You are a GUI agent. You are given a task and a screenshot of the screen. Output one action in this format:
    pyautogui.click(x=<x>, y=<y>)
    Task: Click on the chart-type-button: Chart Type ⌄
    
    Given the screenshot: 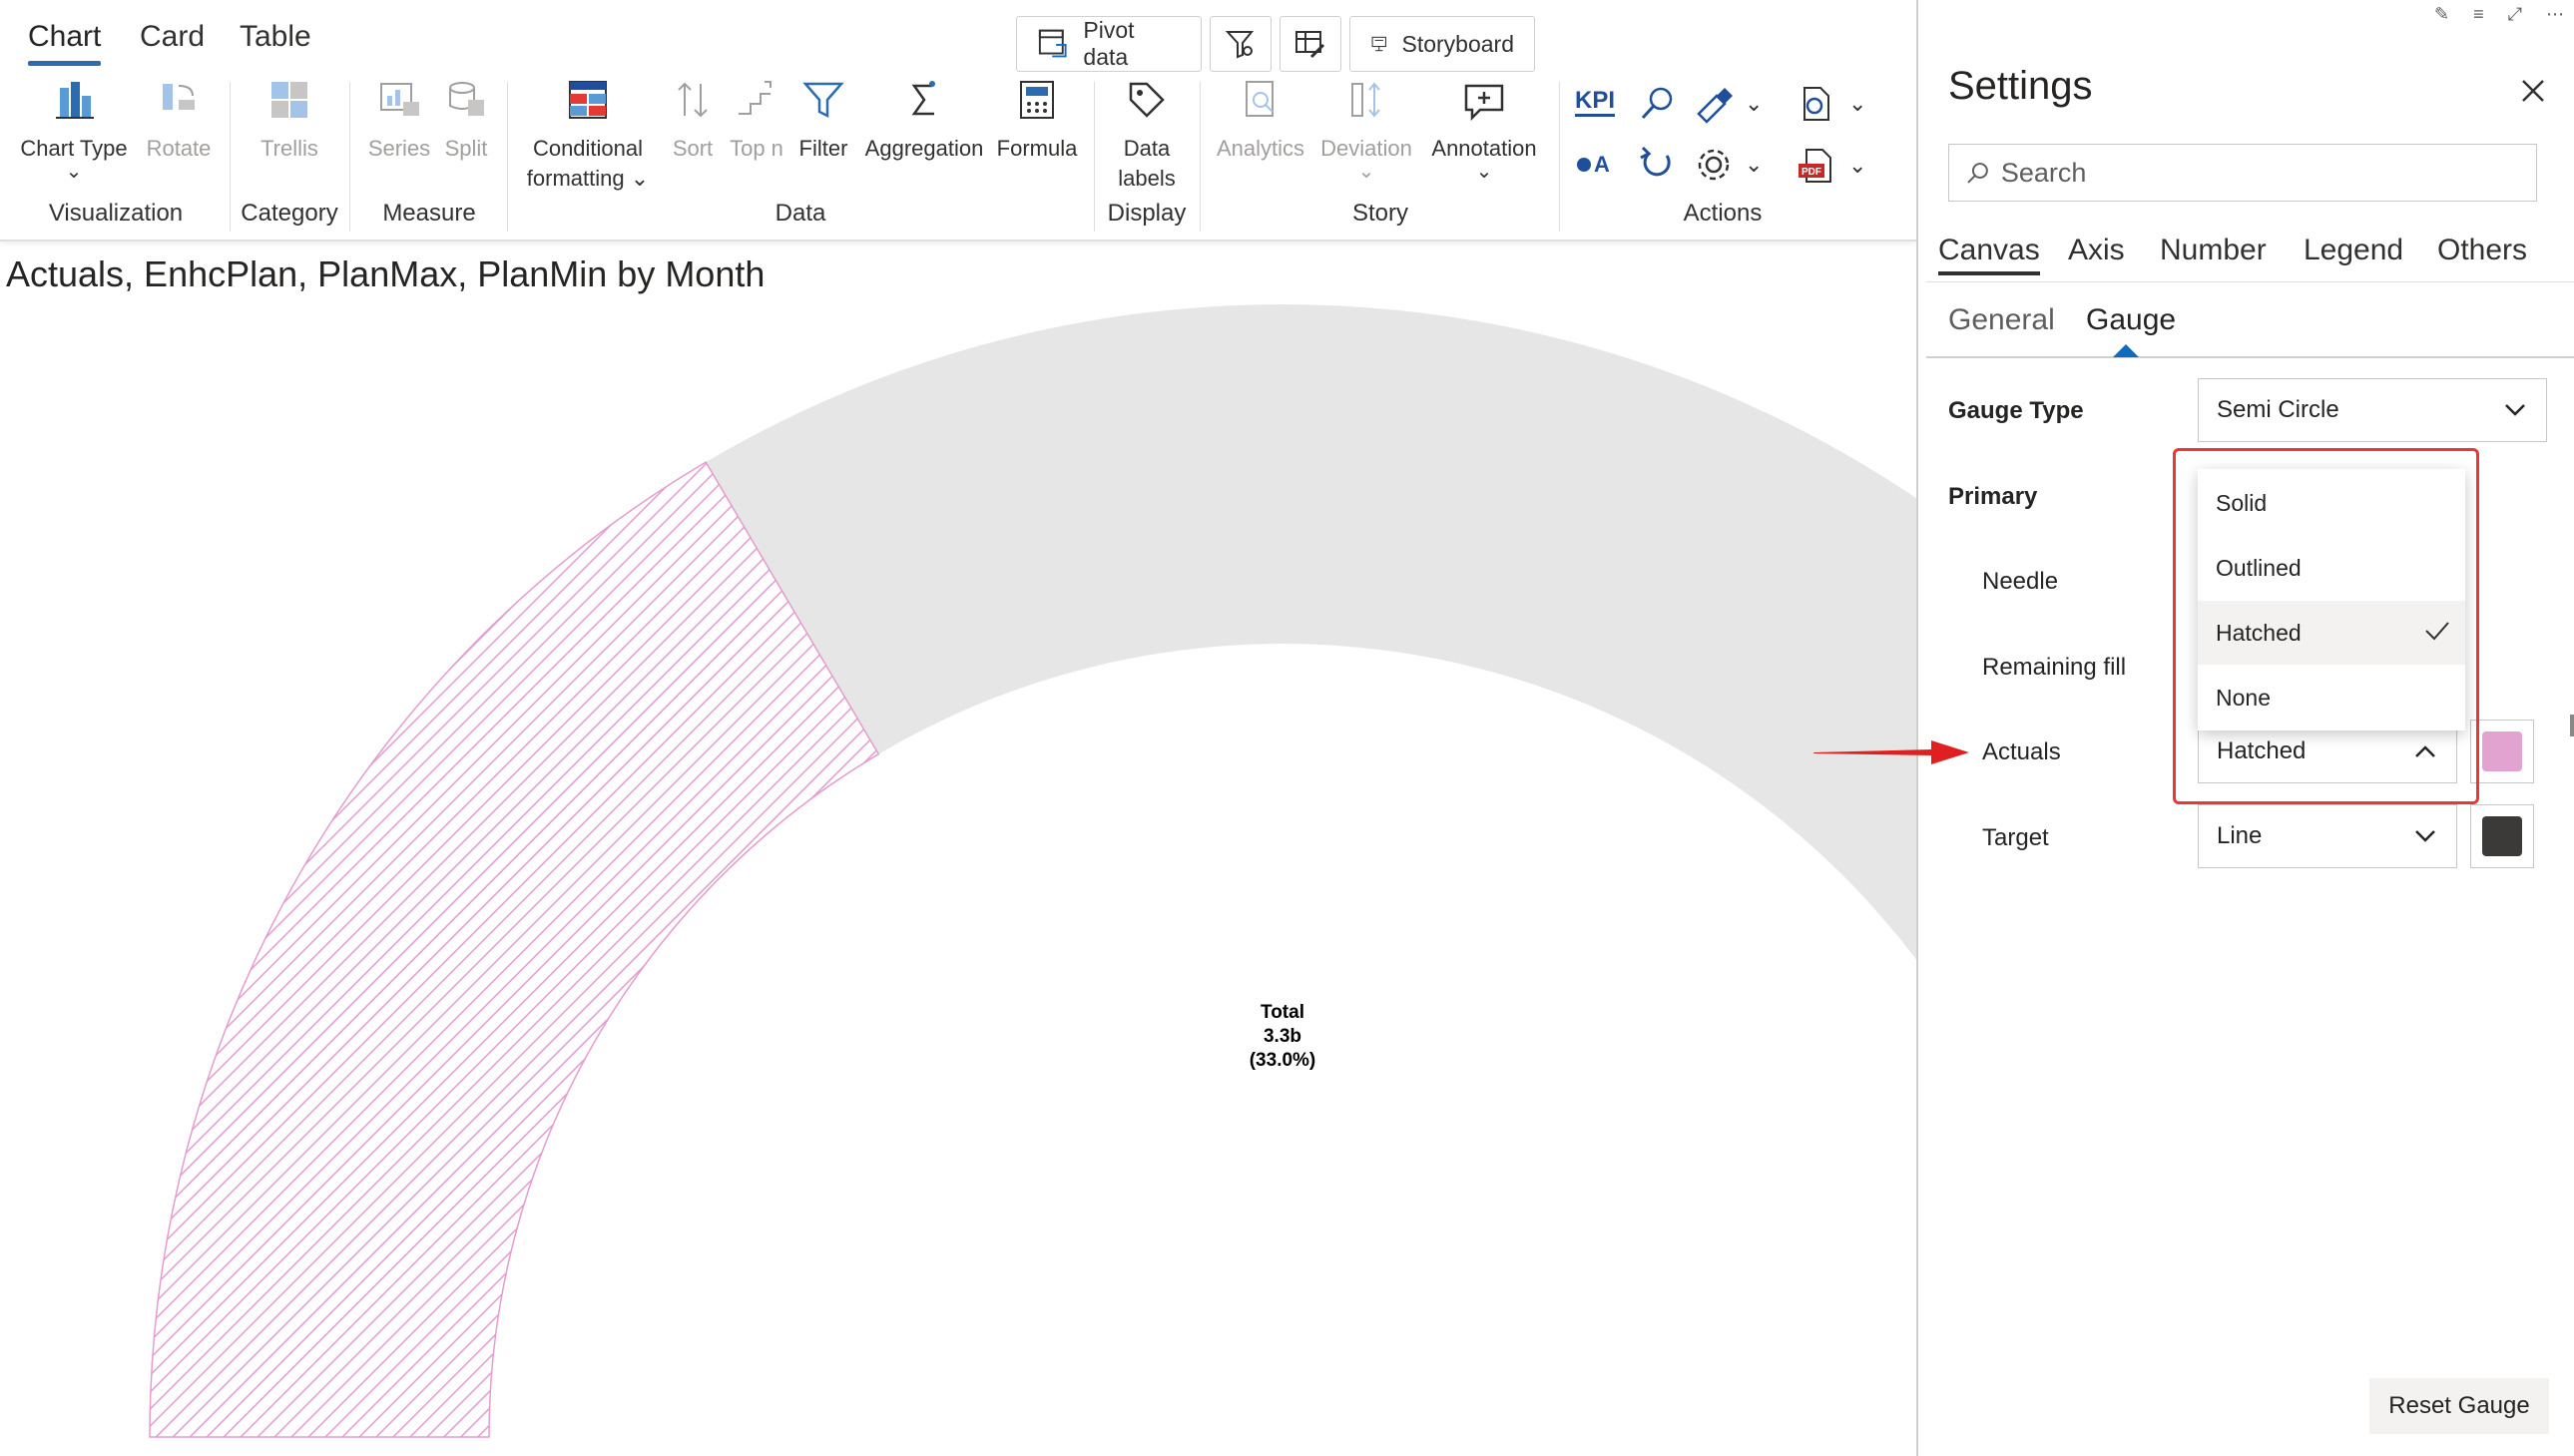 What is the action you would take?
    pyautogui.click(x=74, y=130)
    